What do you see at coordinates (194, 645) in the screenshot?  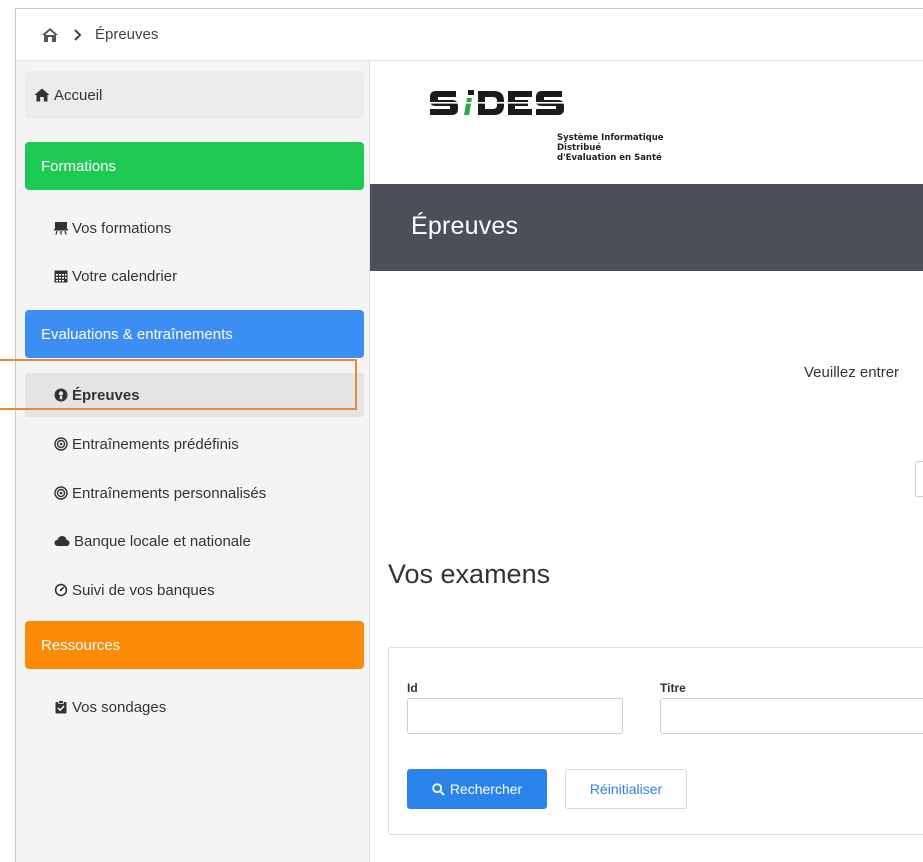 I see `sidebar-section-ressources: Ressources` at bounding box center [194, 645].